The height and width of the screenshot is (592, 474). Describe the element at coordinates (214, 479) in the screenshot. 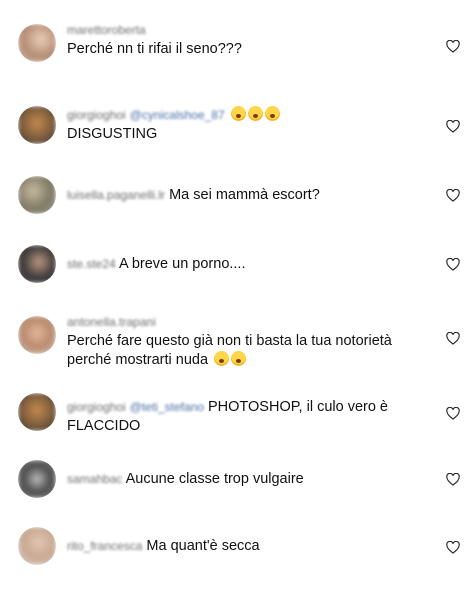

I see `comment-text: Aucune classe trop vulgaire` at that location.